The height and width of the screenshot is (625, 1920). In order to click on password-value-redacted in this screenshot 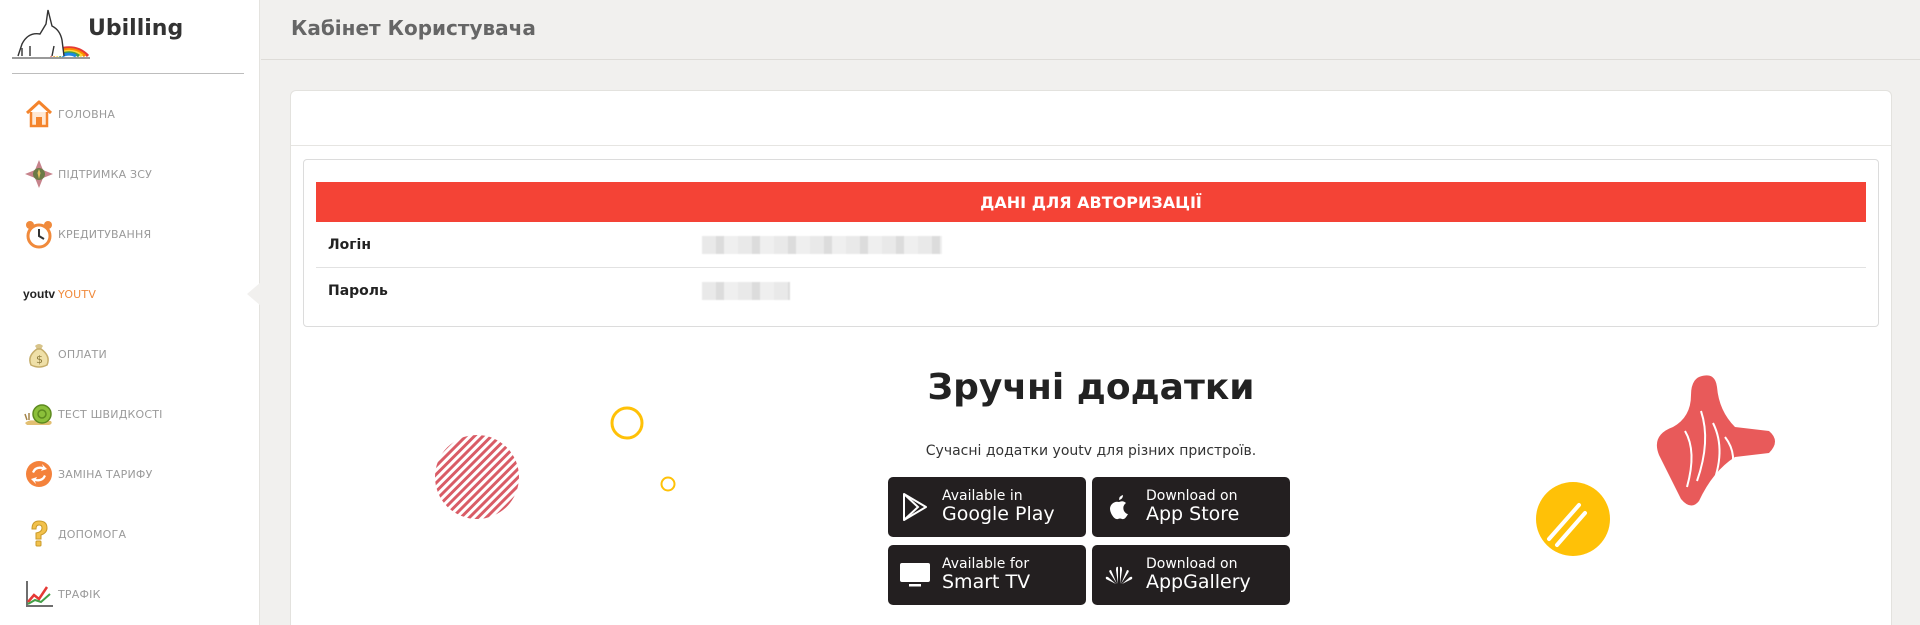, I will do `click(746, 291)`.